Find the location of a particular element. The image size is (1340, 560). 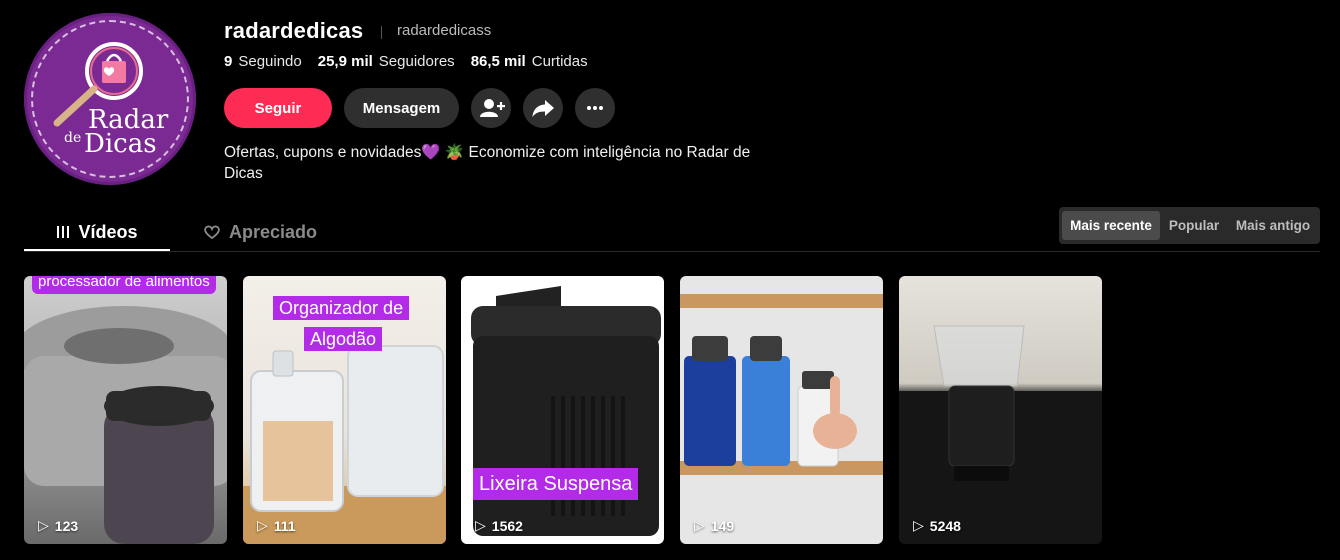

divider is located at coordinates (381, 32).